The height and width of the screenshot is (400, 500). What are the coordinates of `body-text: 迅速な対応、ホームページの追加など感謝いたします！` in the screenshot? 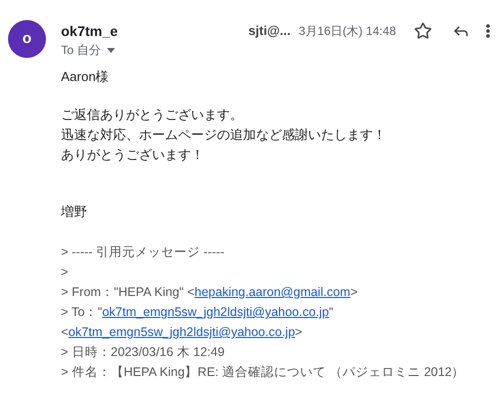 It's located at (224, 135).